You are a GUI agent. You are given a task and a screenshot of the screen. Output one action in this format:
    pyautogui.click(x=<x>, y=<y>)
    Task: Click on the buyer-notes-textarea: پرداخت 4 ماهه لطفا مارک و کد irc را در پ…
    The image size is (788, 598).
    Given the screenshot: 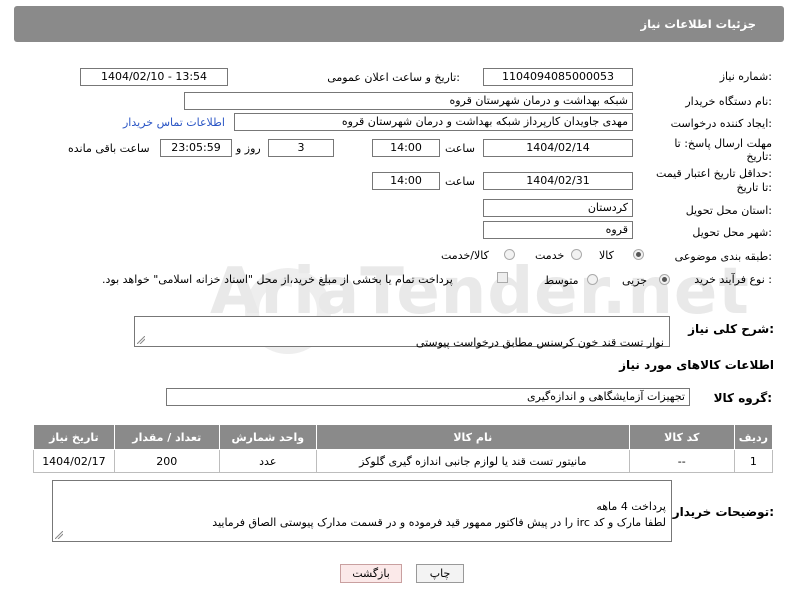 What is the action you would take?
    pyautogui.click(x=362, y=511)
    